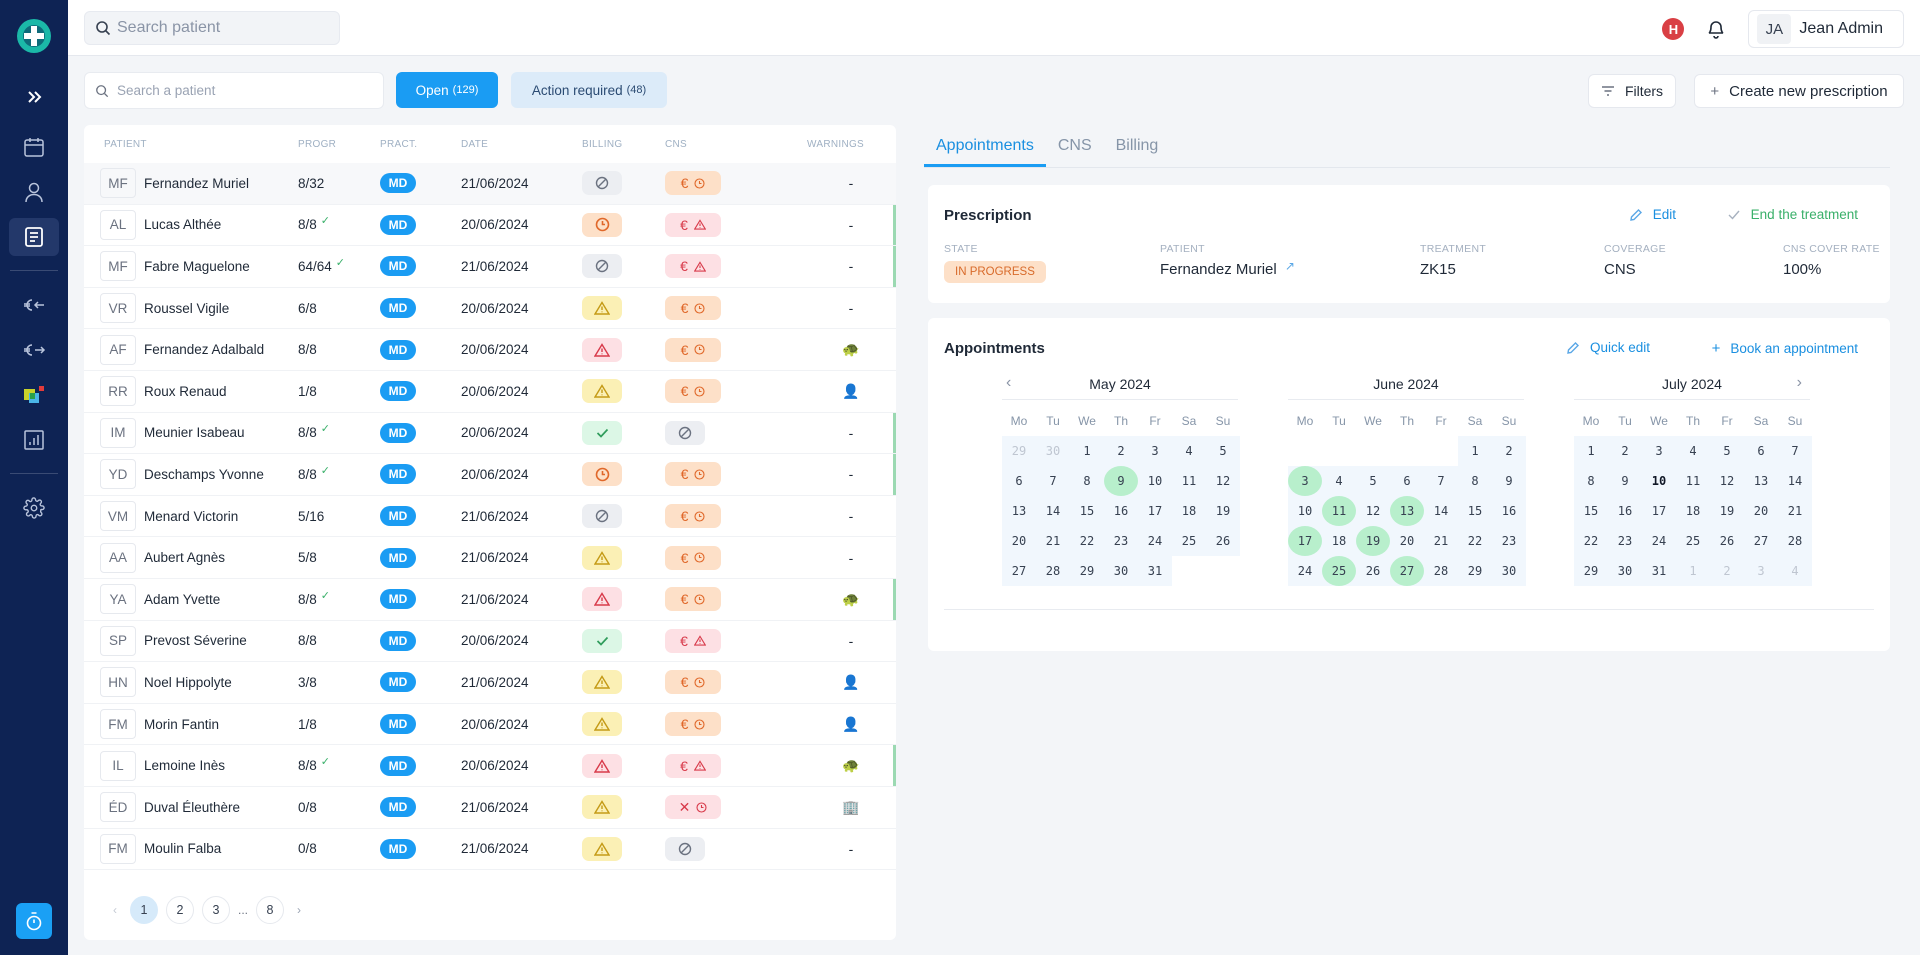 Image resolution: width=1920 pixels, height=955 pixels. I want to click on sidebar-item-settings, so click(34, 508).